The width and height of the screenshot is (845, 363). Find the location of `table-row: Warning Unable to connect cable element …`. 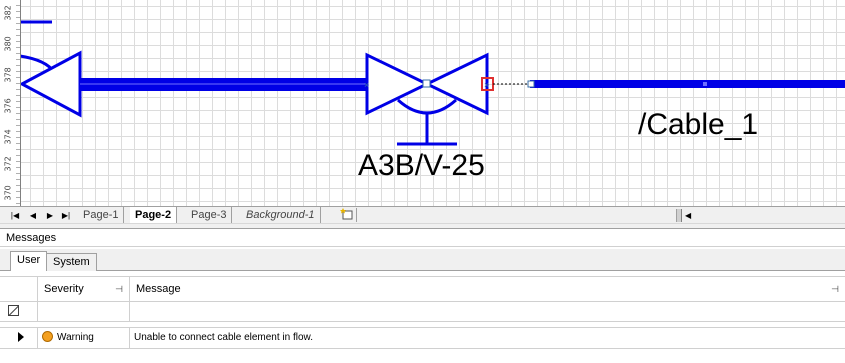

table-row: Warning Unable to connect cable element … is located at coordinates (422, 338).